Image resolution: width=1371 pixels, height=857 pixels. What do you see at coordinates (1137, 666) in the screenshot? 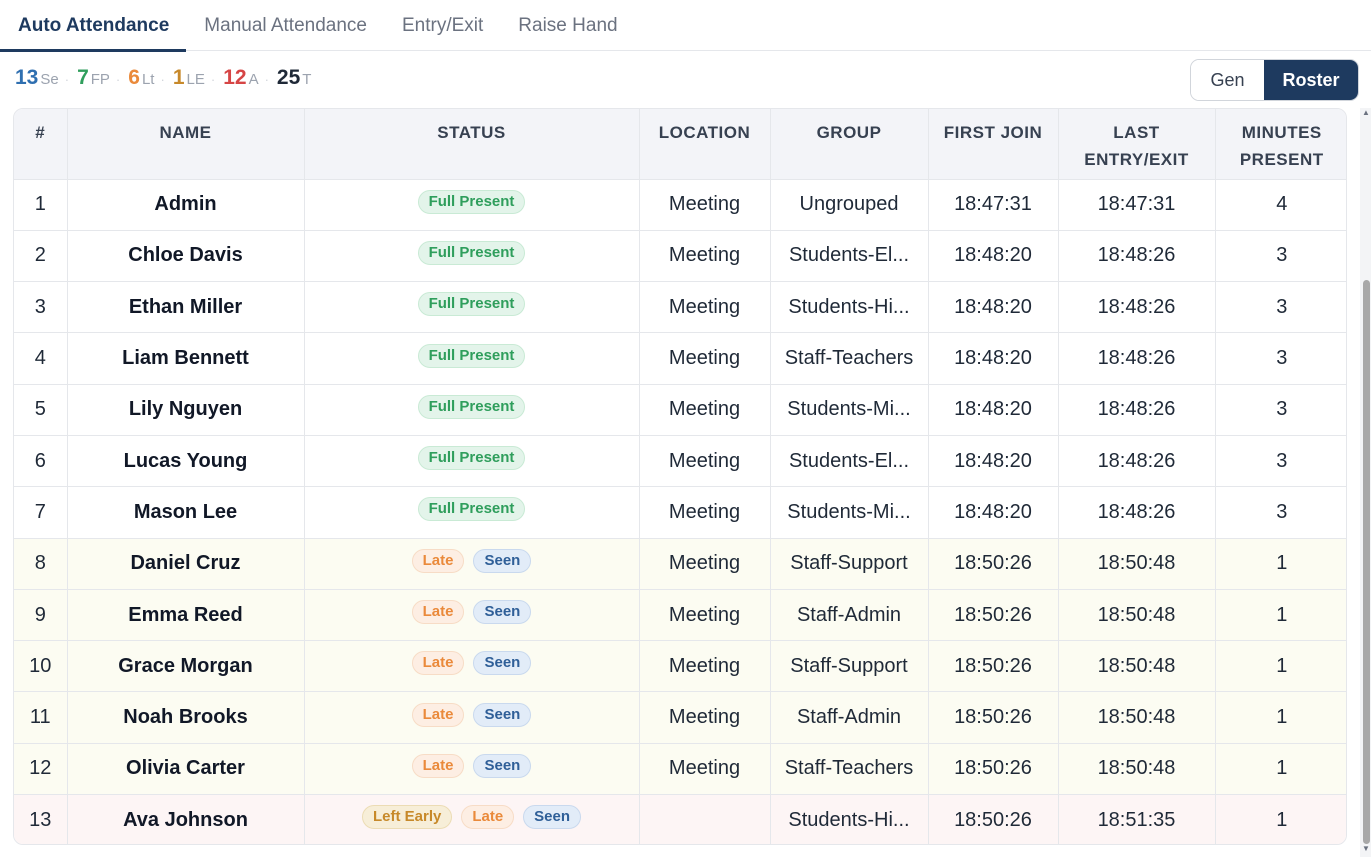
I see `last-entry-exit-cell: 18:50:48` at bounding box center [1137, 666].